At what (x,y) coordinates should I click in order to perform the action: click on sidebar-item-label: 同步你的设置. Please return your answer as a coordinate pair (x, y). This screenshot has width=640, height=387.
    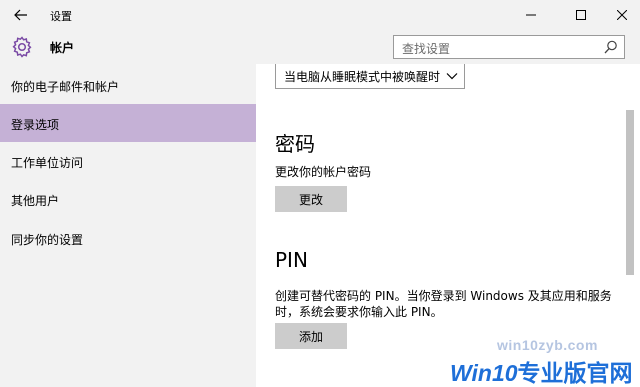
    Looking at the image, I should click on (47, 240).